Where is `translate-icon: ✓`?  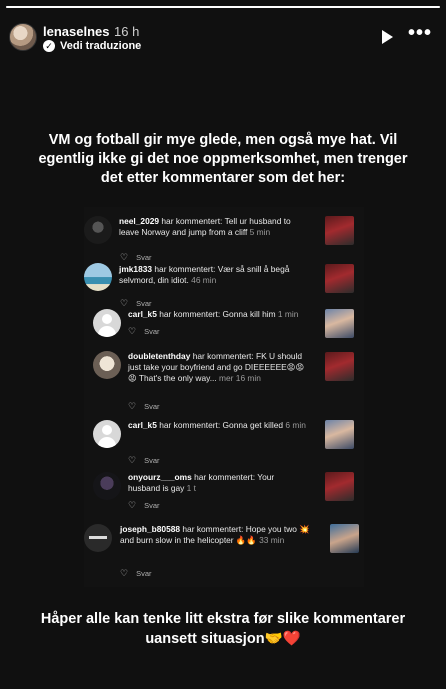
translate-icon: ✓ is located at coordinates (49, 46).